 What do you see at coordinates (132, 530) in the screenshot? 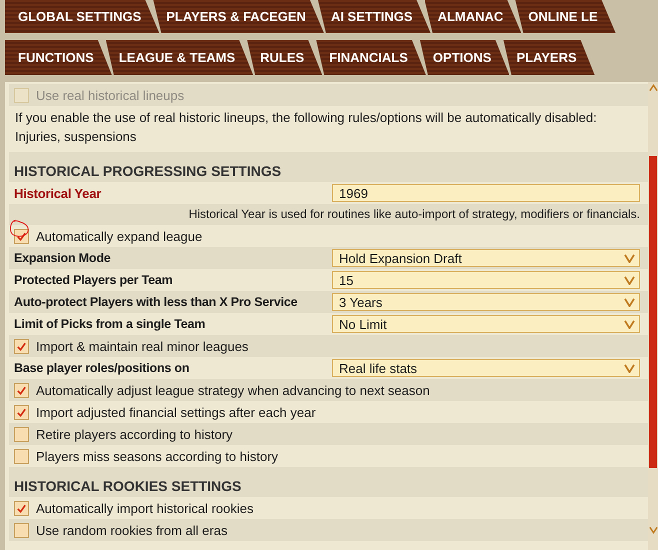
I see `checkbox-label: Use random rookies from all eras` at bounding box center [132, 530].